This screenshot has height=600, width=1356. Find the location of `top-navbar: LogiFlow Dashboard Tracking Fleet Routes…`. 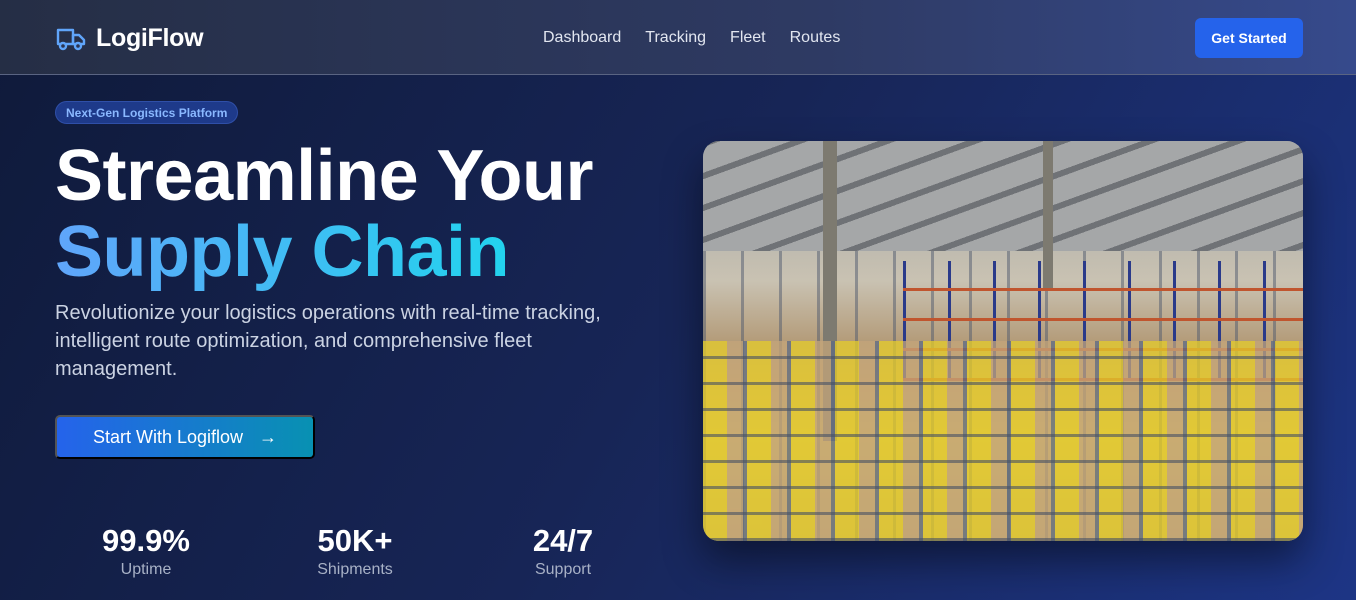

top-navbar: LogiFlow Dashboard Tracking Fleet Routes… is located at coordinates (678, 37).